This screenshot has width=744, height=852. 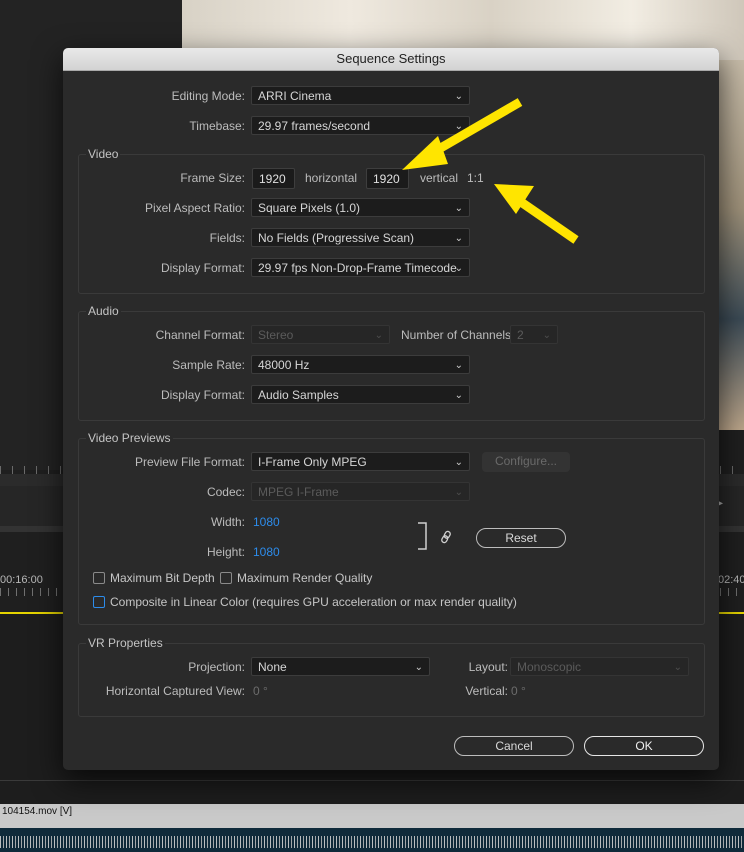 I want to click on program-monitor-edge, so click(x=731, y=245).